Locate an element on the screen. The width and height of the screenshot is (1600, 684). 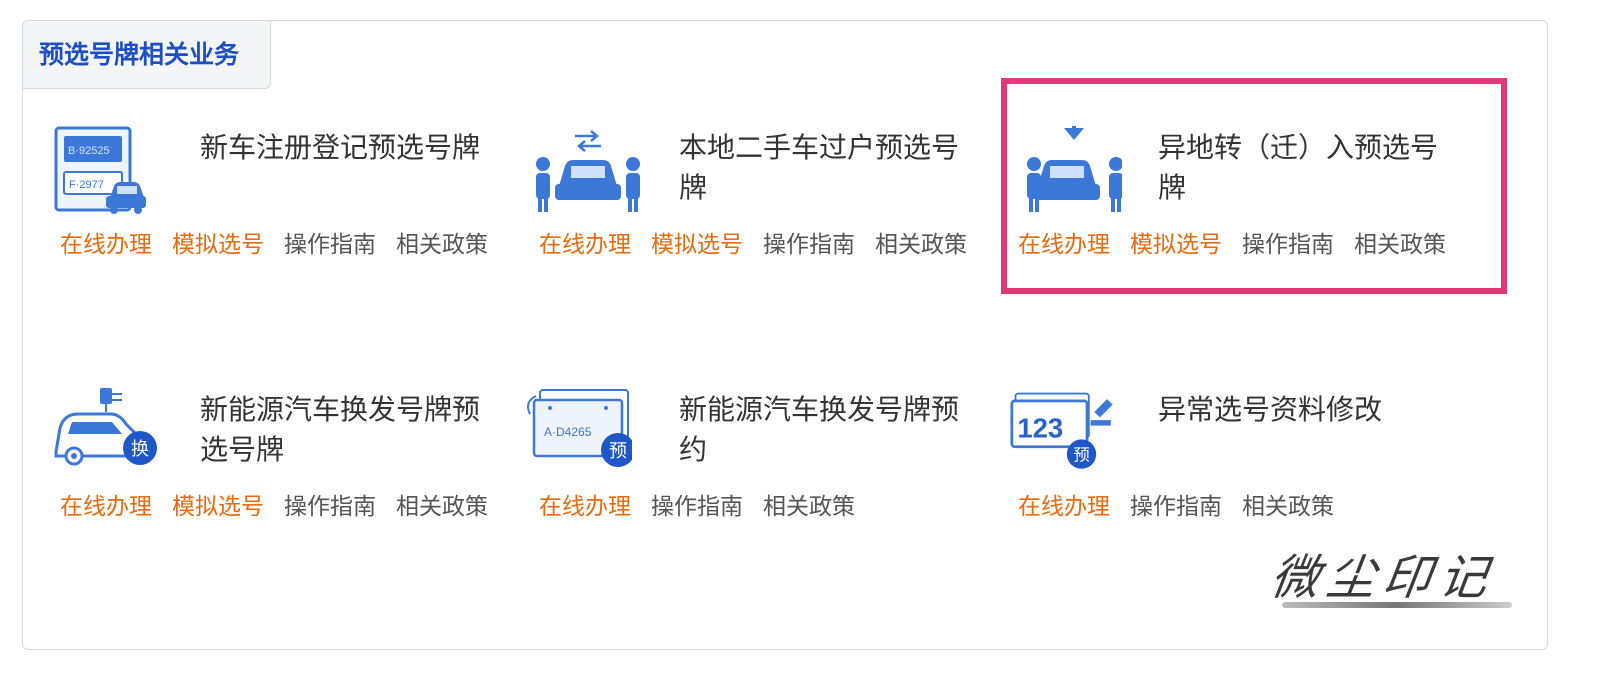
service-card-ev-plate: 换 新能源汽车换发号牌预选号牌 在线办理 模拟选号 操作指南 相关政策 is located at coordinates (293, 488).